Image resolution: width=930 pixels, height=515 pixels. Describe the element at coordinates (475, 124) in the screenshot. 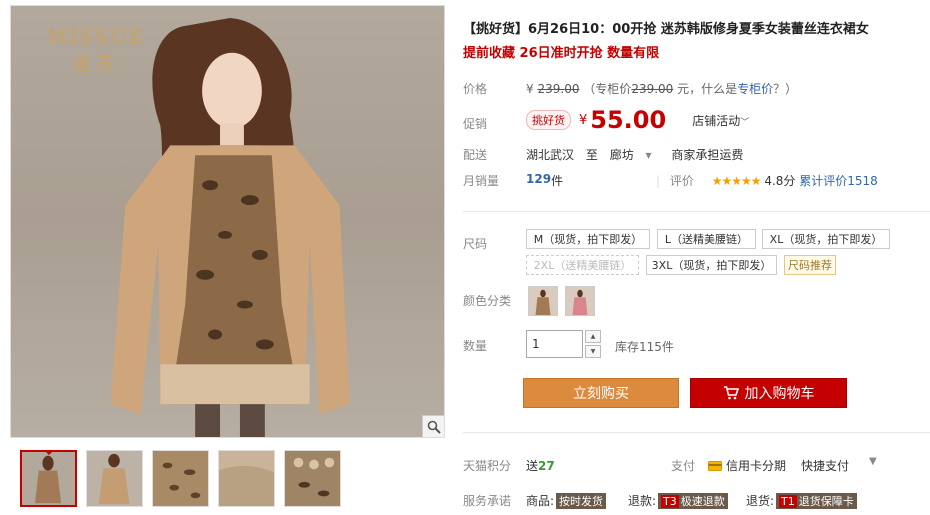

I see `promo-label: 促销` at that location.